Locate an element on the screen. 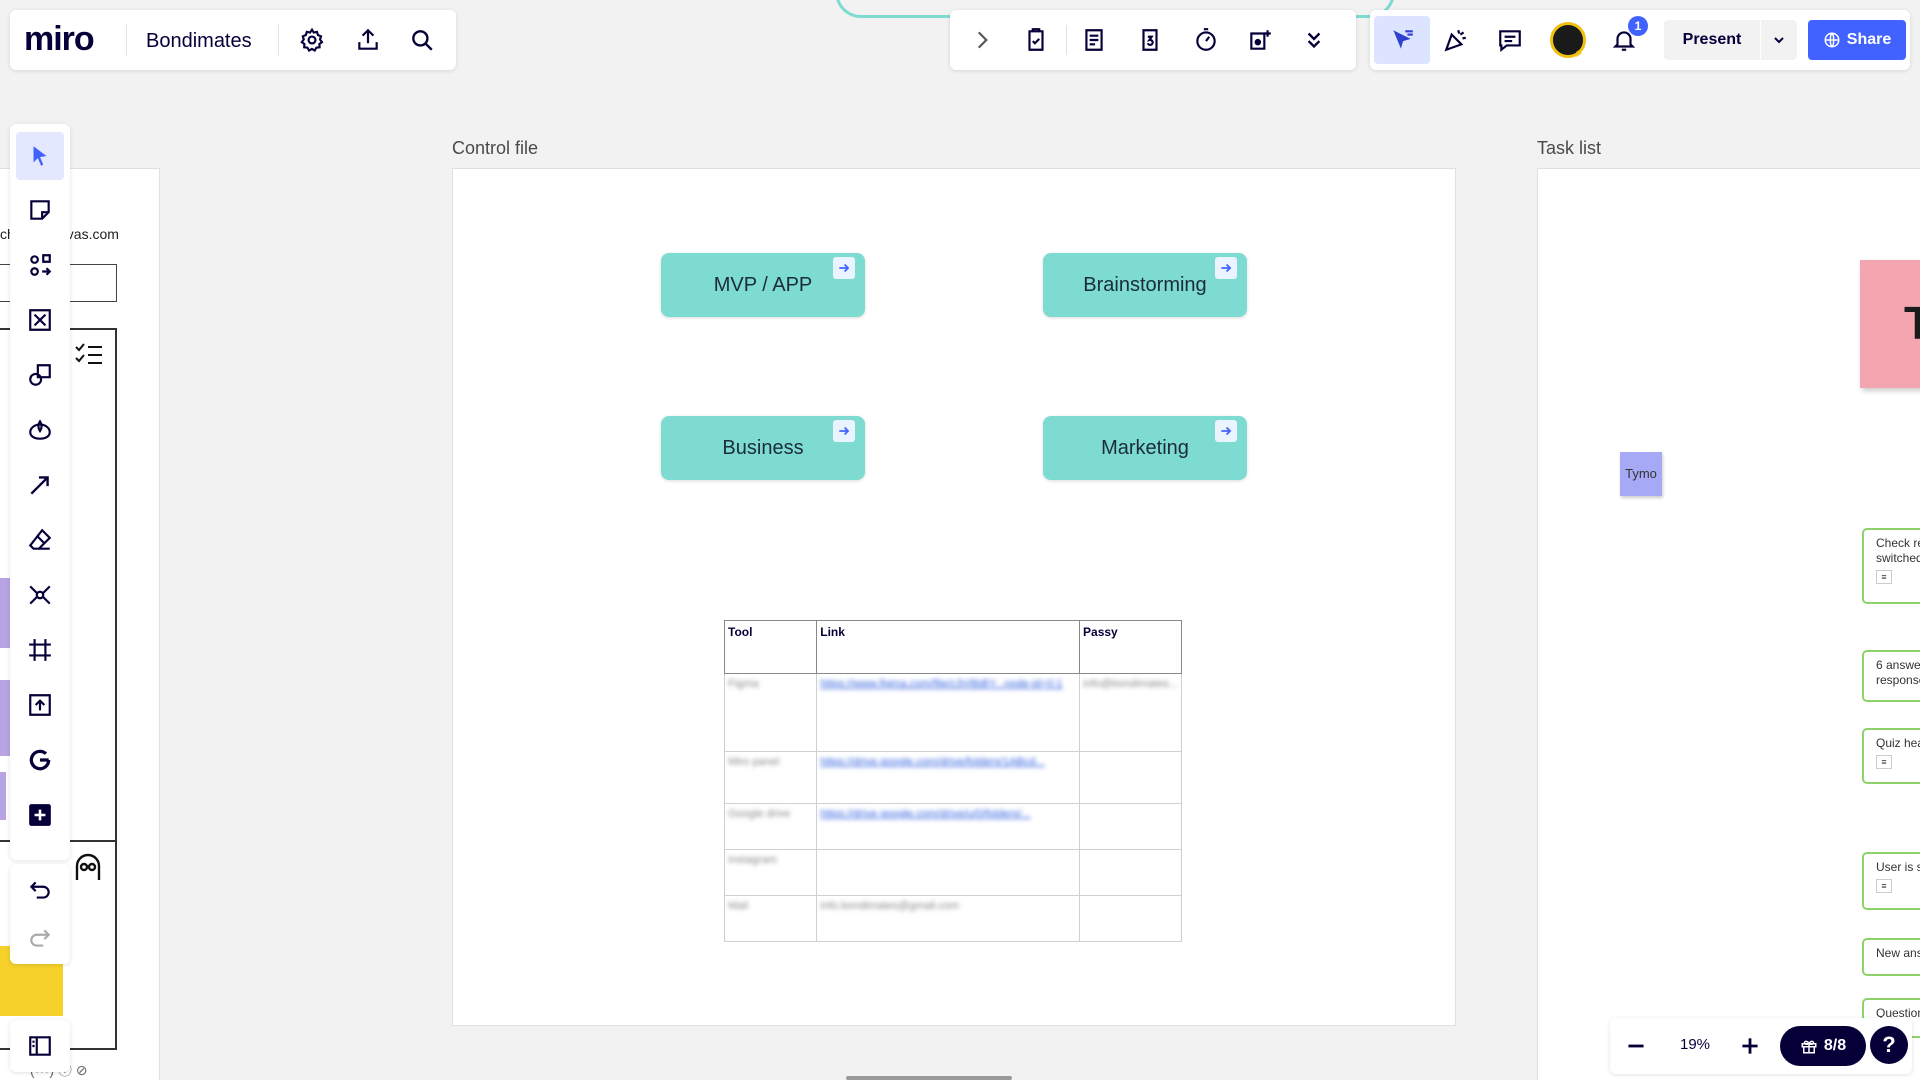 The width and height of the screenshot is (1920, 1080). upload-tool is located at coordinates (40, 705).